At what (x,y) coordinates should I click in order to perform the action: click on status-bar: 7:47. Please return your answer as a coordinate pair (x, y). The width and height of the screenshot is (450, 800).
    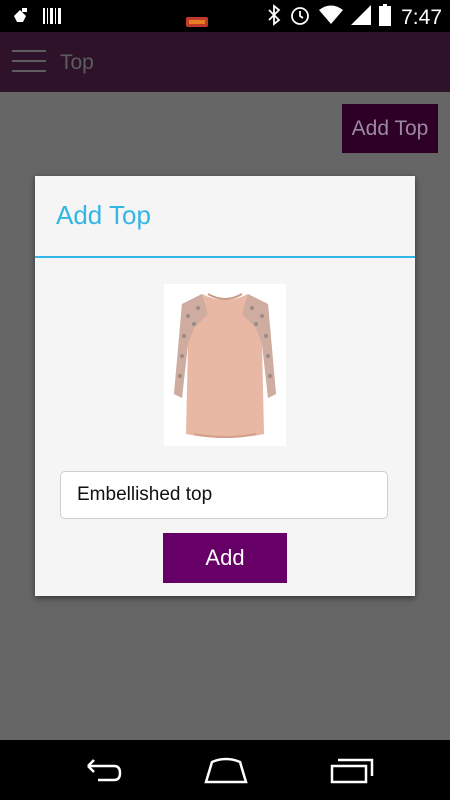
    Looking at the image, I should click on (225, 16).